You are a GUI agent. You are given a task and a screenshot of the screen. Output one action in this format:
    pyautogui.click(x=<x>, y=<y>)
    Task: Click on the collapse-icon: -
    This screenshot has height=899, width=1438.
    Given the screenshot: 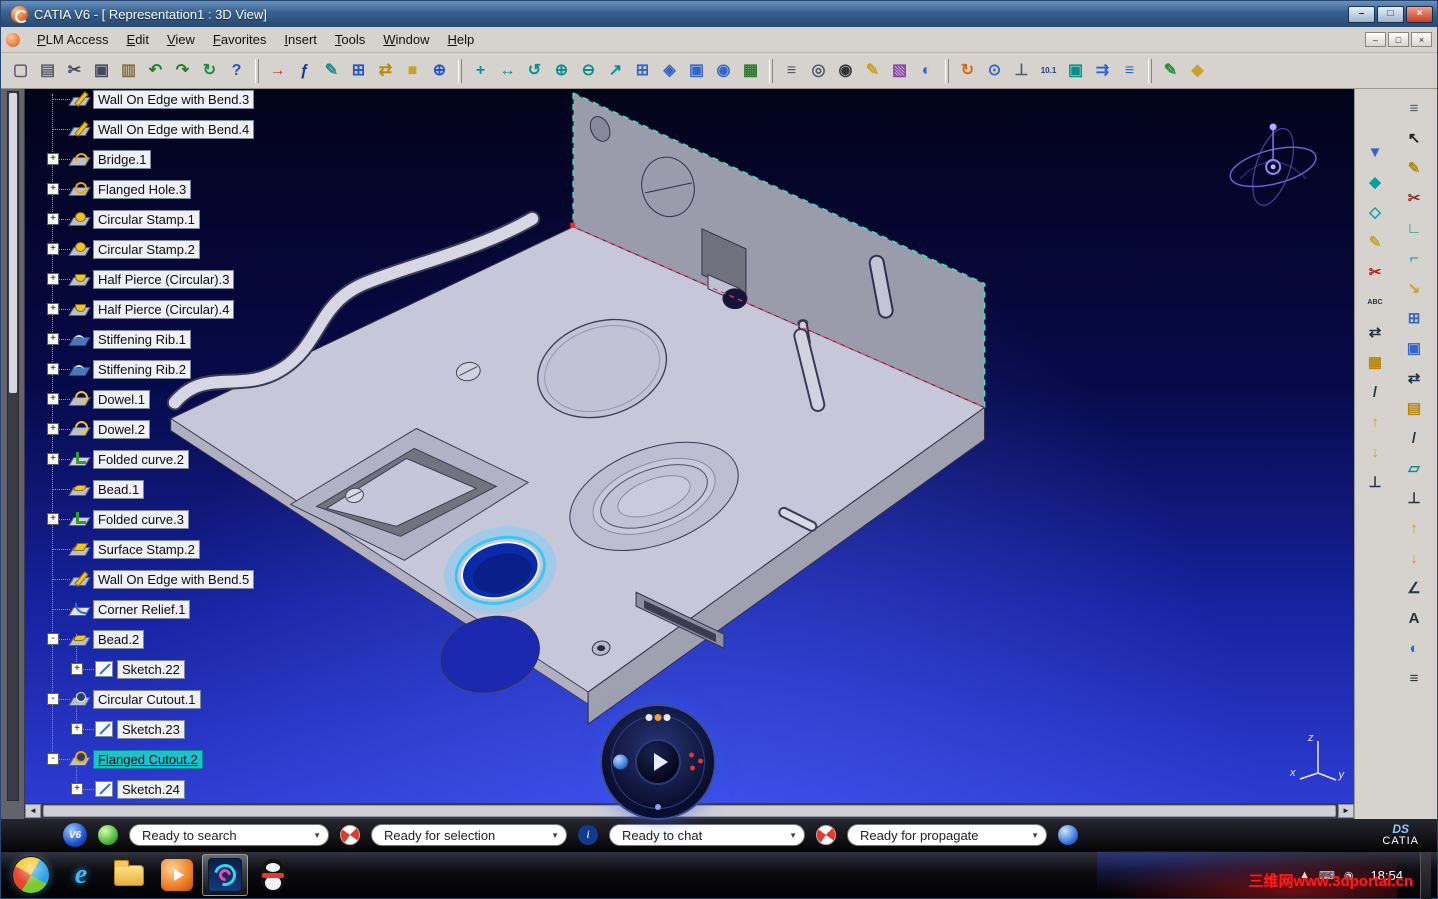 What is the action you would take?
    pyautogui.click(x=53, y=759)
    